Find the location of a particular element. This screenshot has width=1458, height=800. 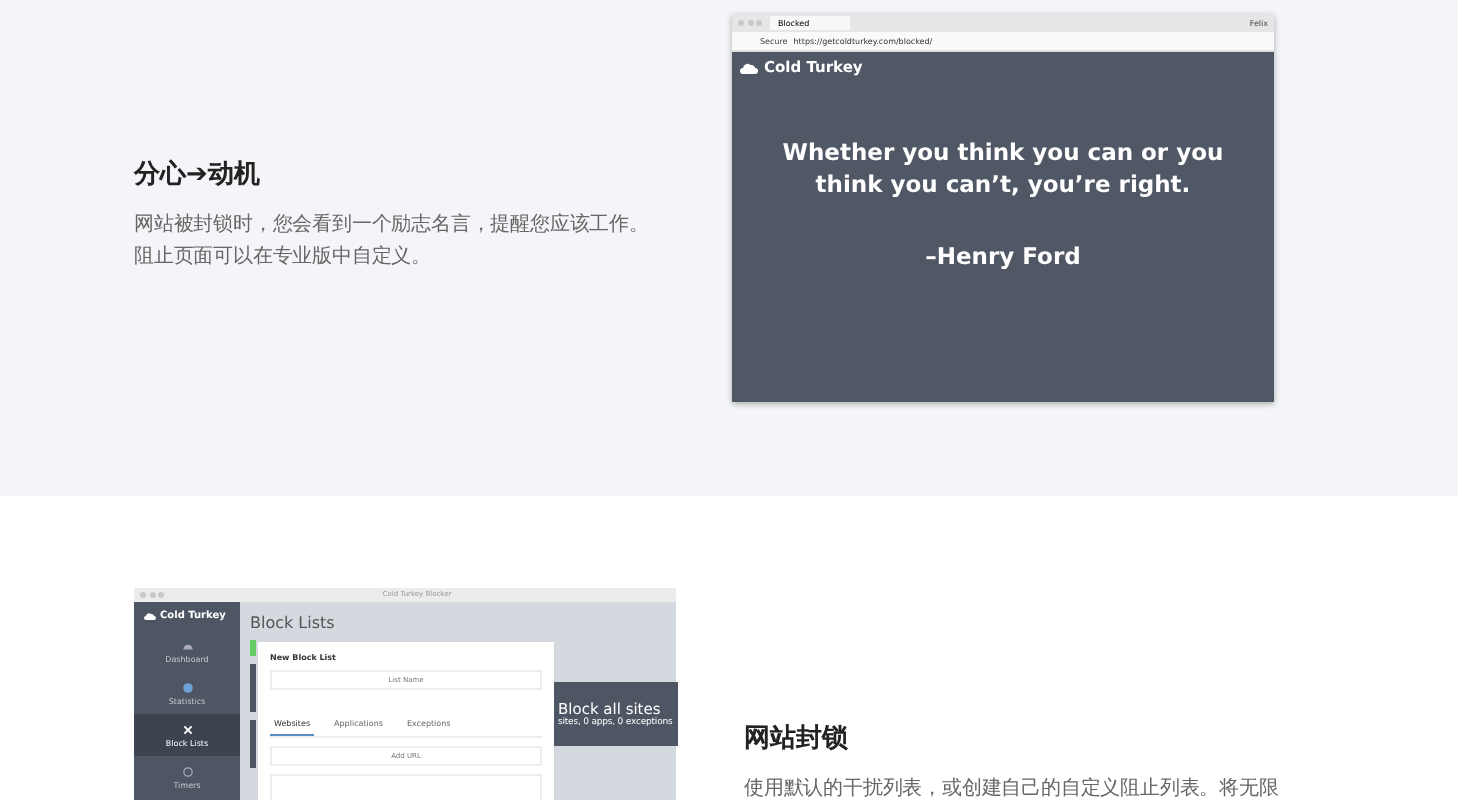

section-heading: 网站封锁 is located at coordinates (797, 739).